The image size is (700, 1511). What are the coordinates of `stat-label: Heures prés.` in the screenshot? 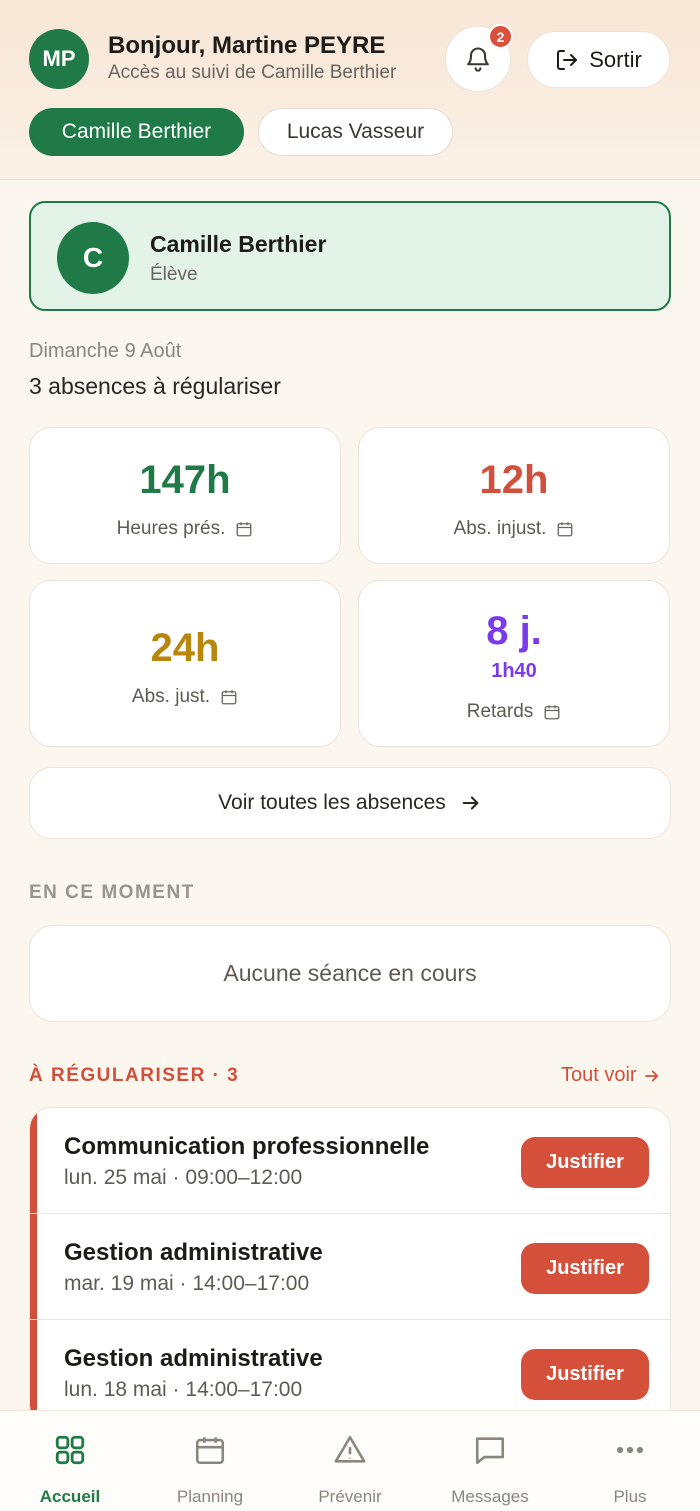 It's located at (185, 529).